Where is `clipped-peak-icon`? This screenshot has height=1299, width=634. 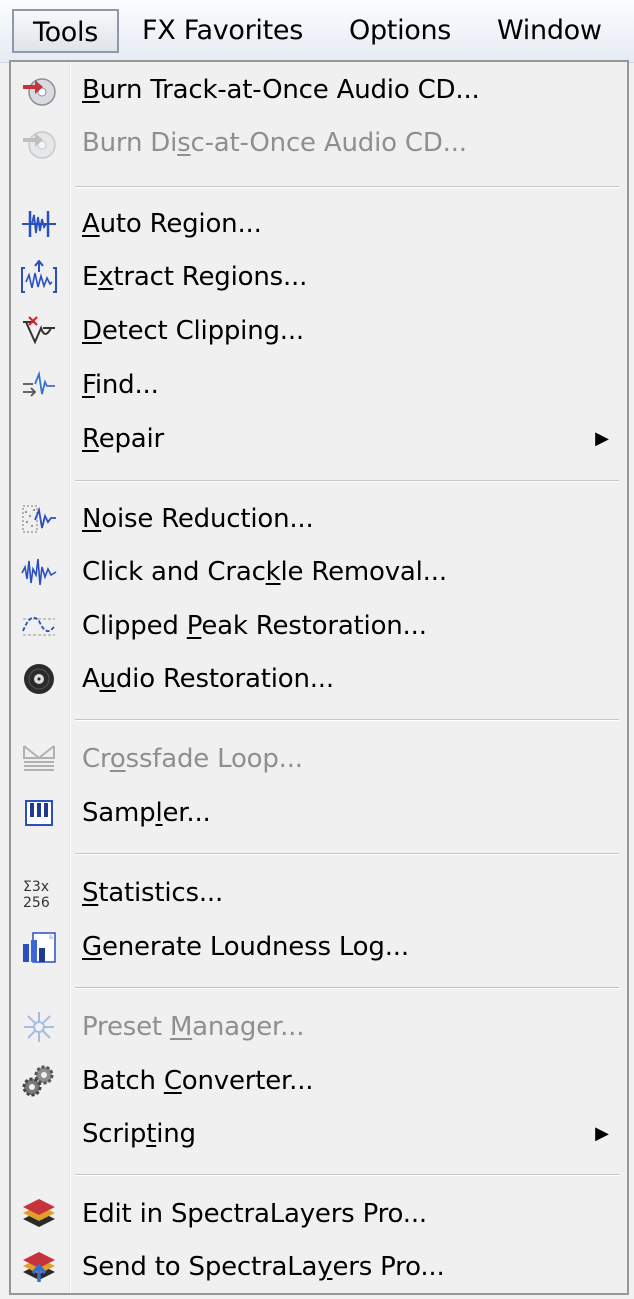 clipped-peak-icon is located at coordinates (39, 626).